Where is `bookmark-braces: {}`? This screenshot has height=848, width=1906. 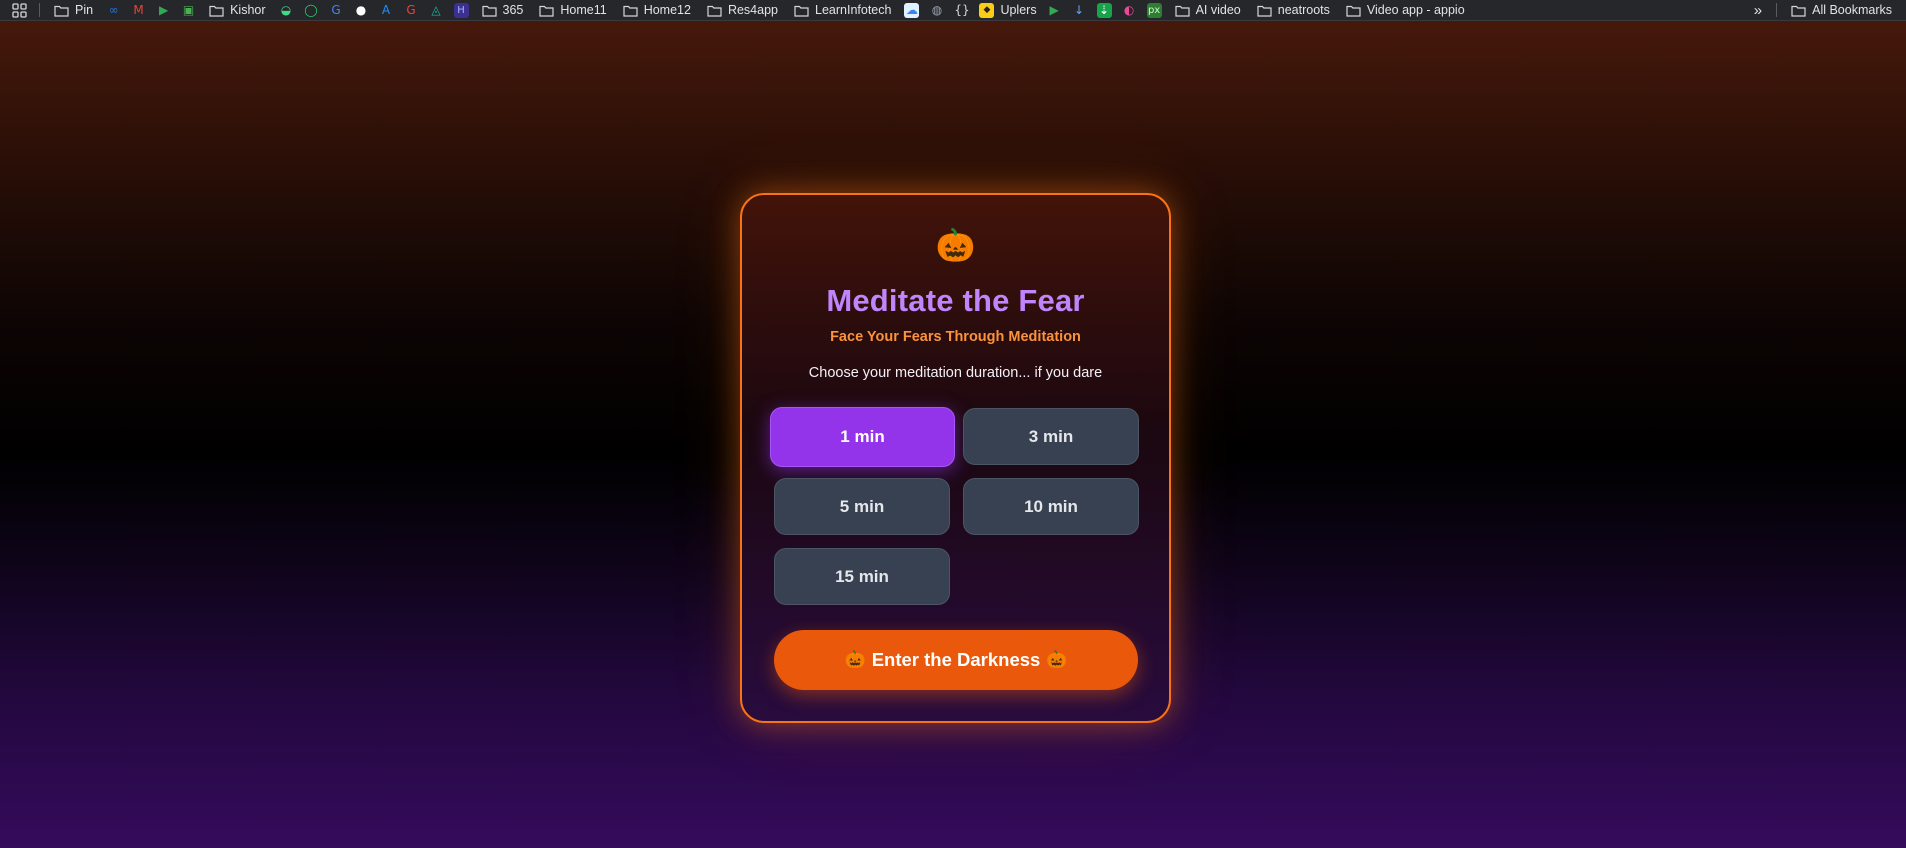
bookmark-braces: {} is located at coordinates (961, 10).